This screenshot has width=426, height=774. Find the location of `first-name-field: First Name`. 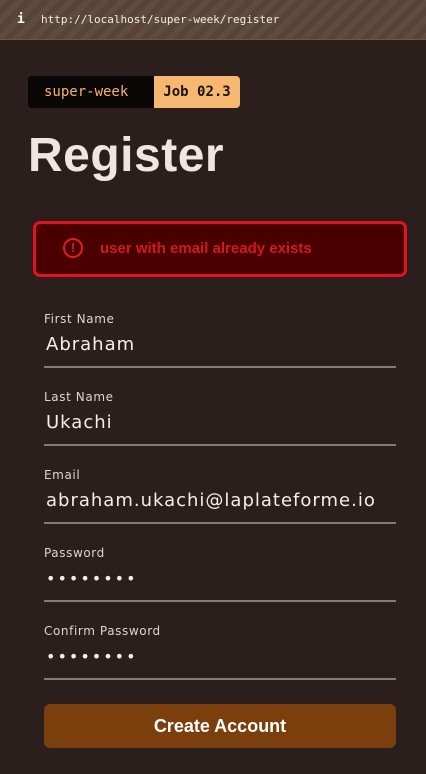

first-name-field: First Name is located at coordinates (220, 339).